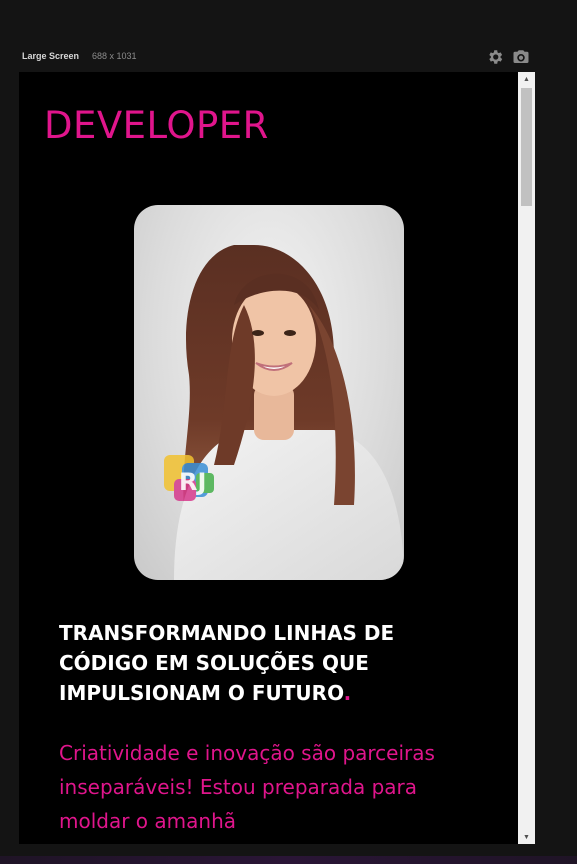 This screenshot has height=864, width=577. What do you see at coordinates (192, 482) in the screenshot?
I see `svg-text: RJ` at bounding box center [192, 482].